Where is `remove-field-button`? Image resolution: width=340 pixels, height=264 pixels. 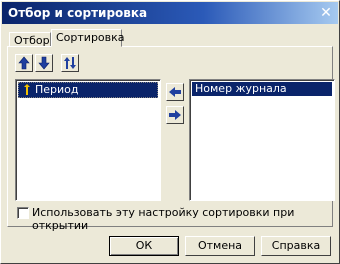 remove-field-button is located at coordinates (175, 115).